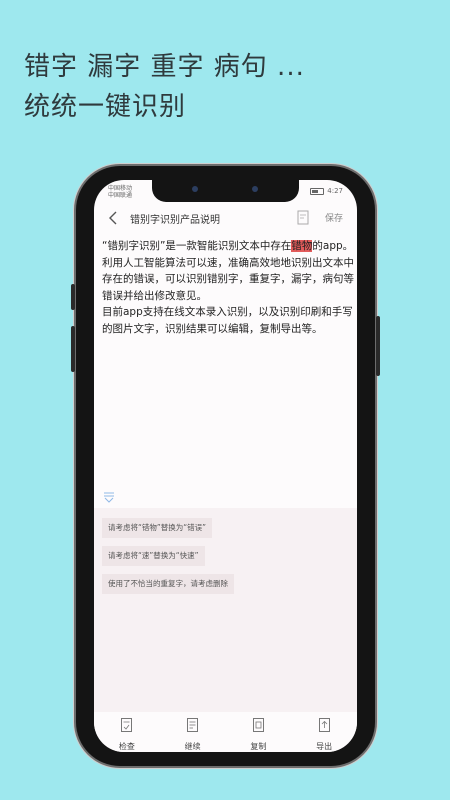 This screenshot has width=450, height=800. Describe the element at coordinates (225, 191) in the screenshot. I see `notch` at that location.